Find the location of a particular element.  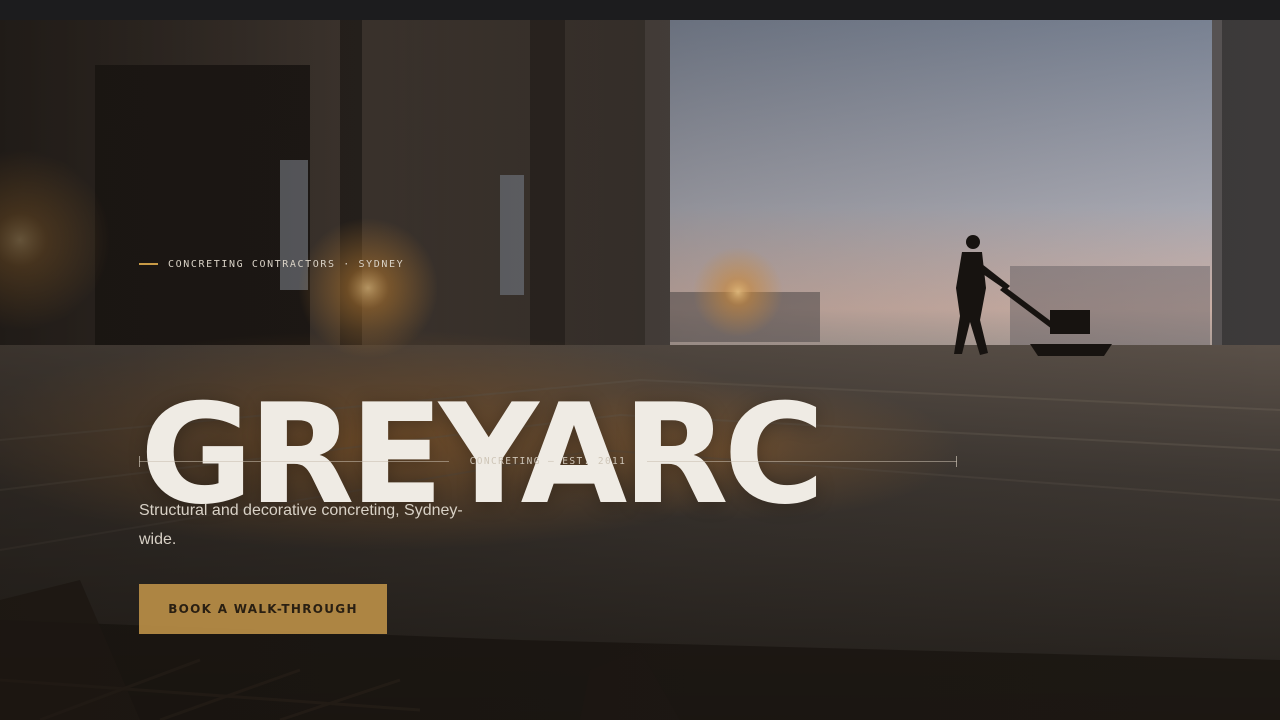

hero-eyebrow: CONCRETING CONTRACTORS · SYDNEY is located at coordinates (271, 264).